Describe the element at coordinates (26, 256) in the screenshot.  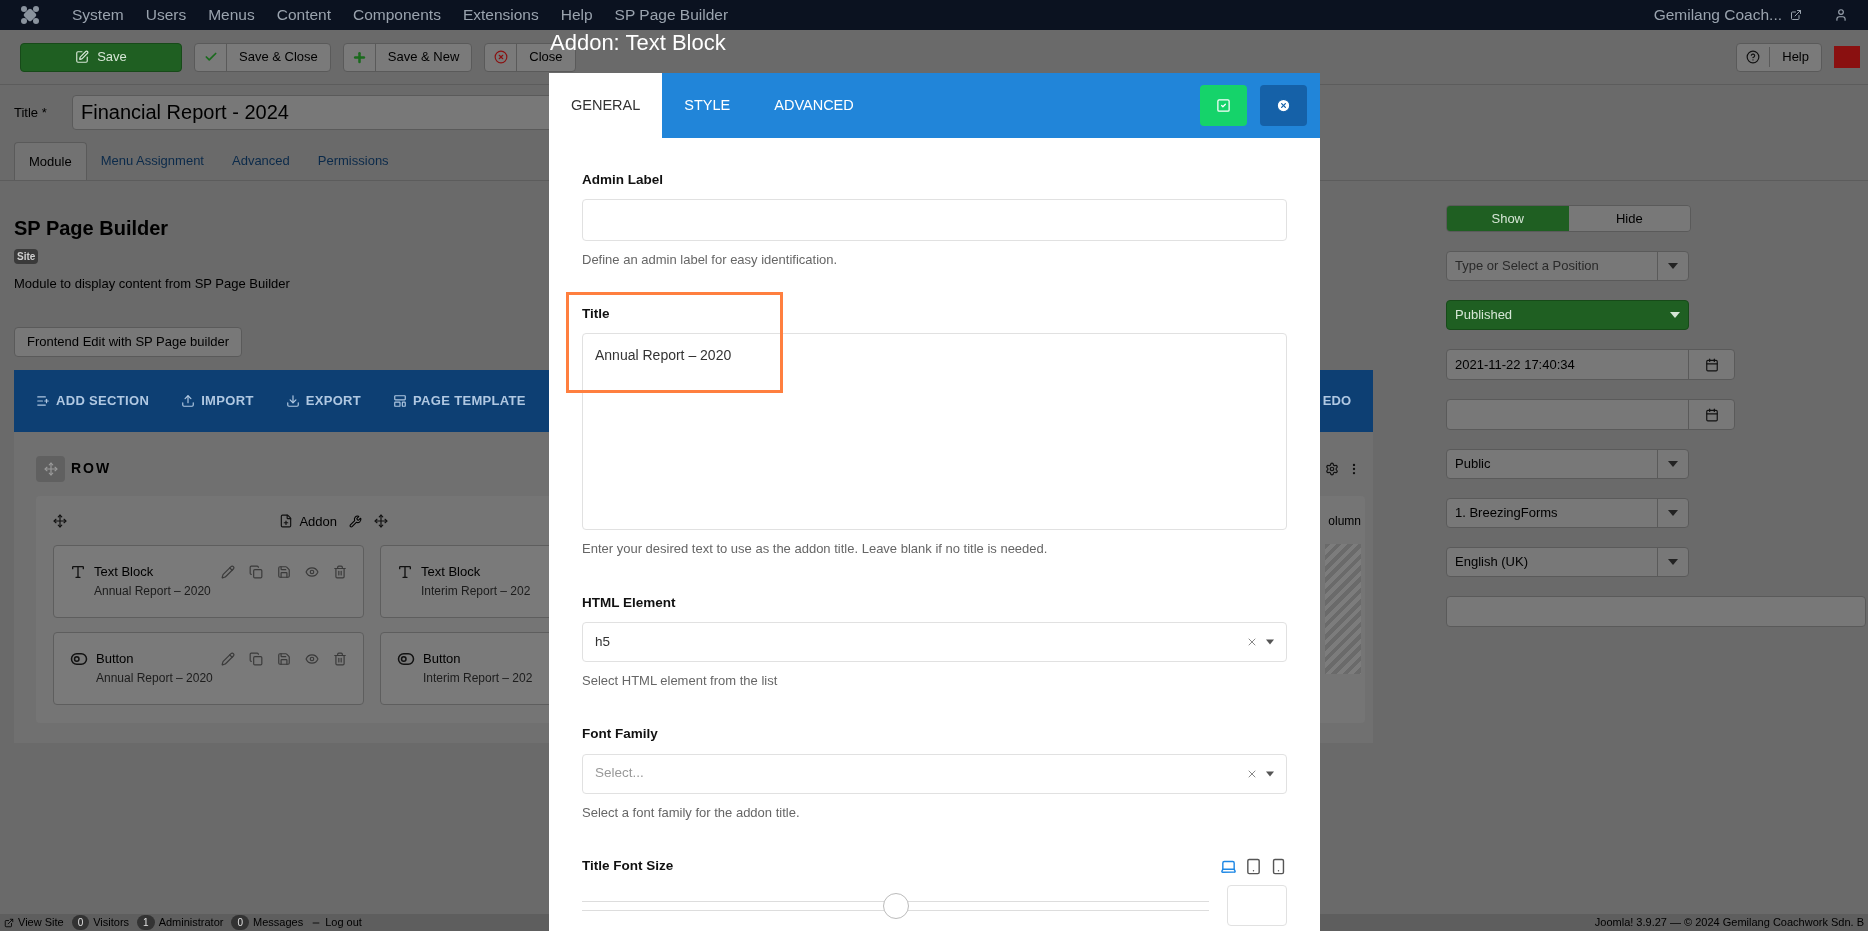
I see `site-badge: Site` at that location.